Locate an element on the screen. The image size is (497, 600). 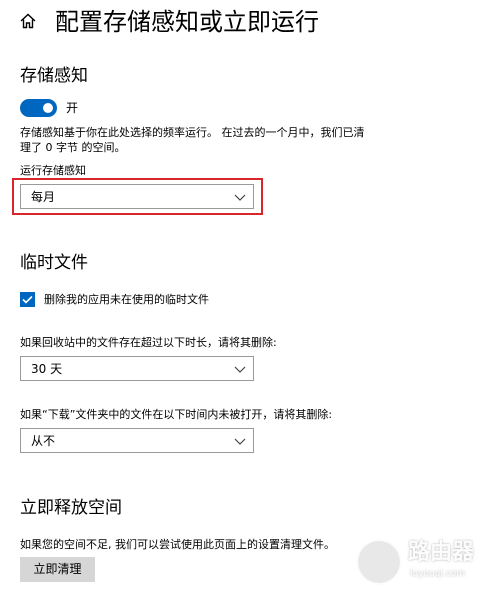
page-title: 配置存储感知或立即运行 is located at coordinates (187, 22).